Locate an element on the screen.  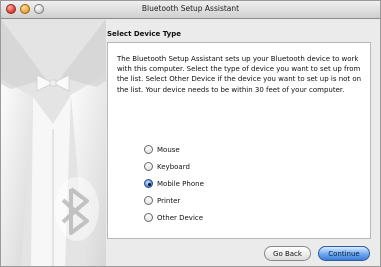
window-title: Bluetooth Setup Assistant is located at coordinates (190, 8).